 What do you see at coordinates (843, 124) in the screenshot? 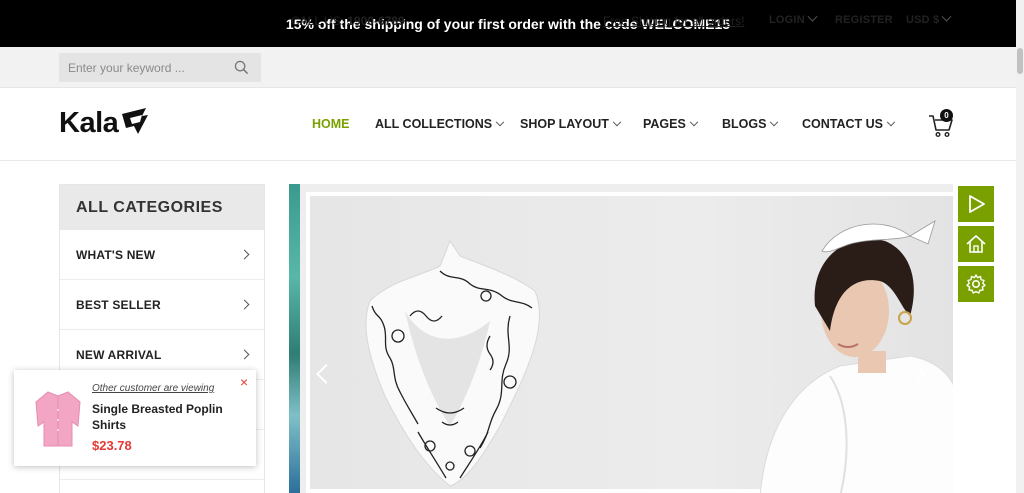
I see `nav-contact-us-label: CONTACT US` at bounding box center [843, 124].